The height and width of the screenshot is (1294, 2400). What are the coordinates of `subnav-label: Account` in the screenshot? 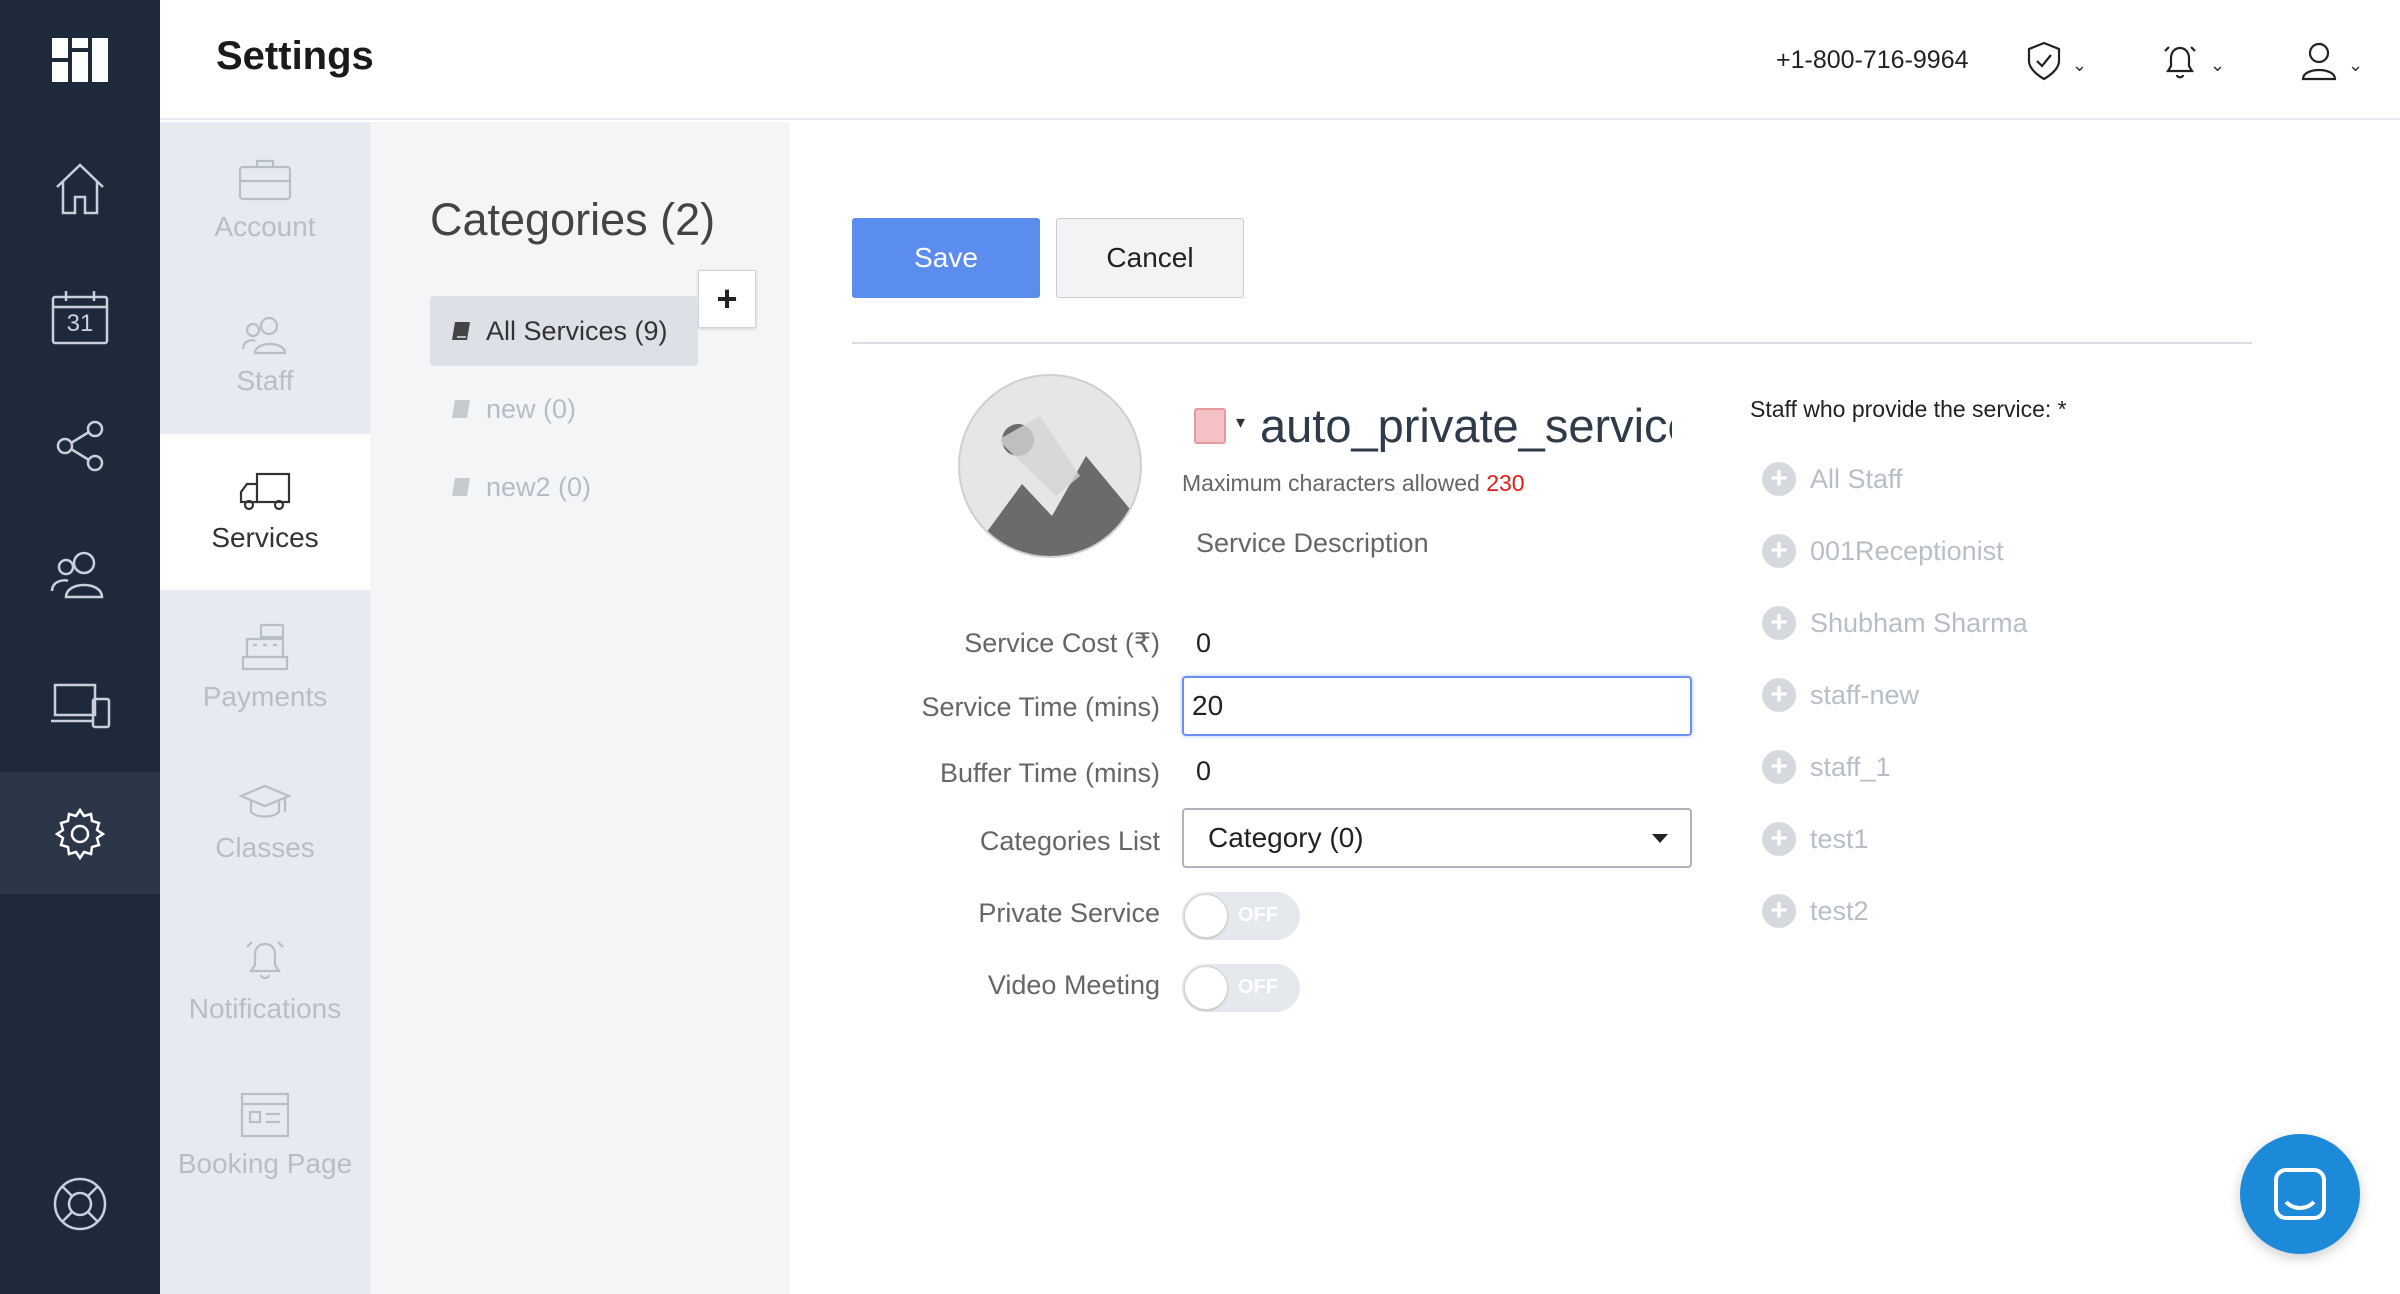 It's located at (265, 226).